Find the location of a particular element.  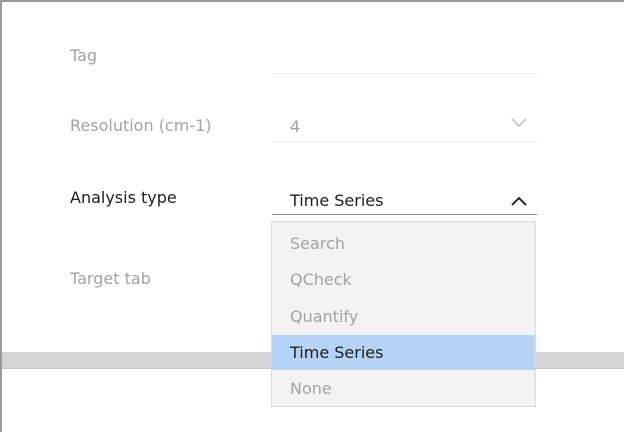

chevron-down-icon is located at coordinates (519, 123).